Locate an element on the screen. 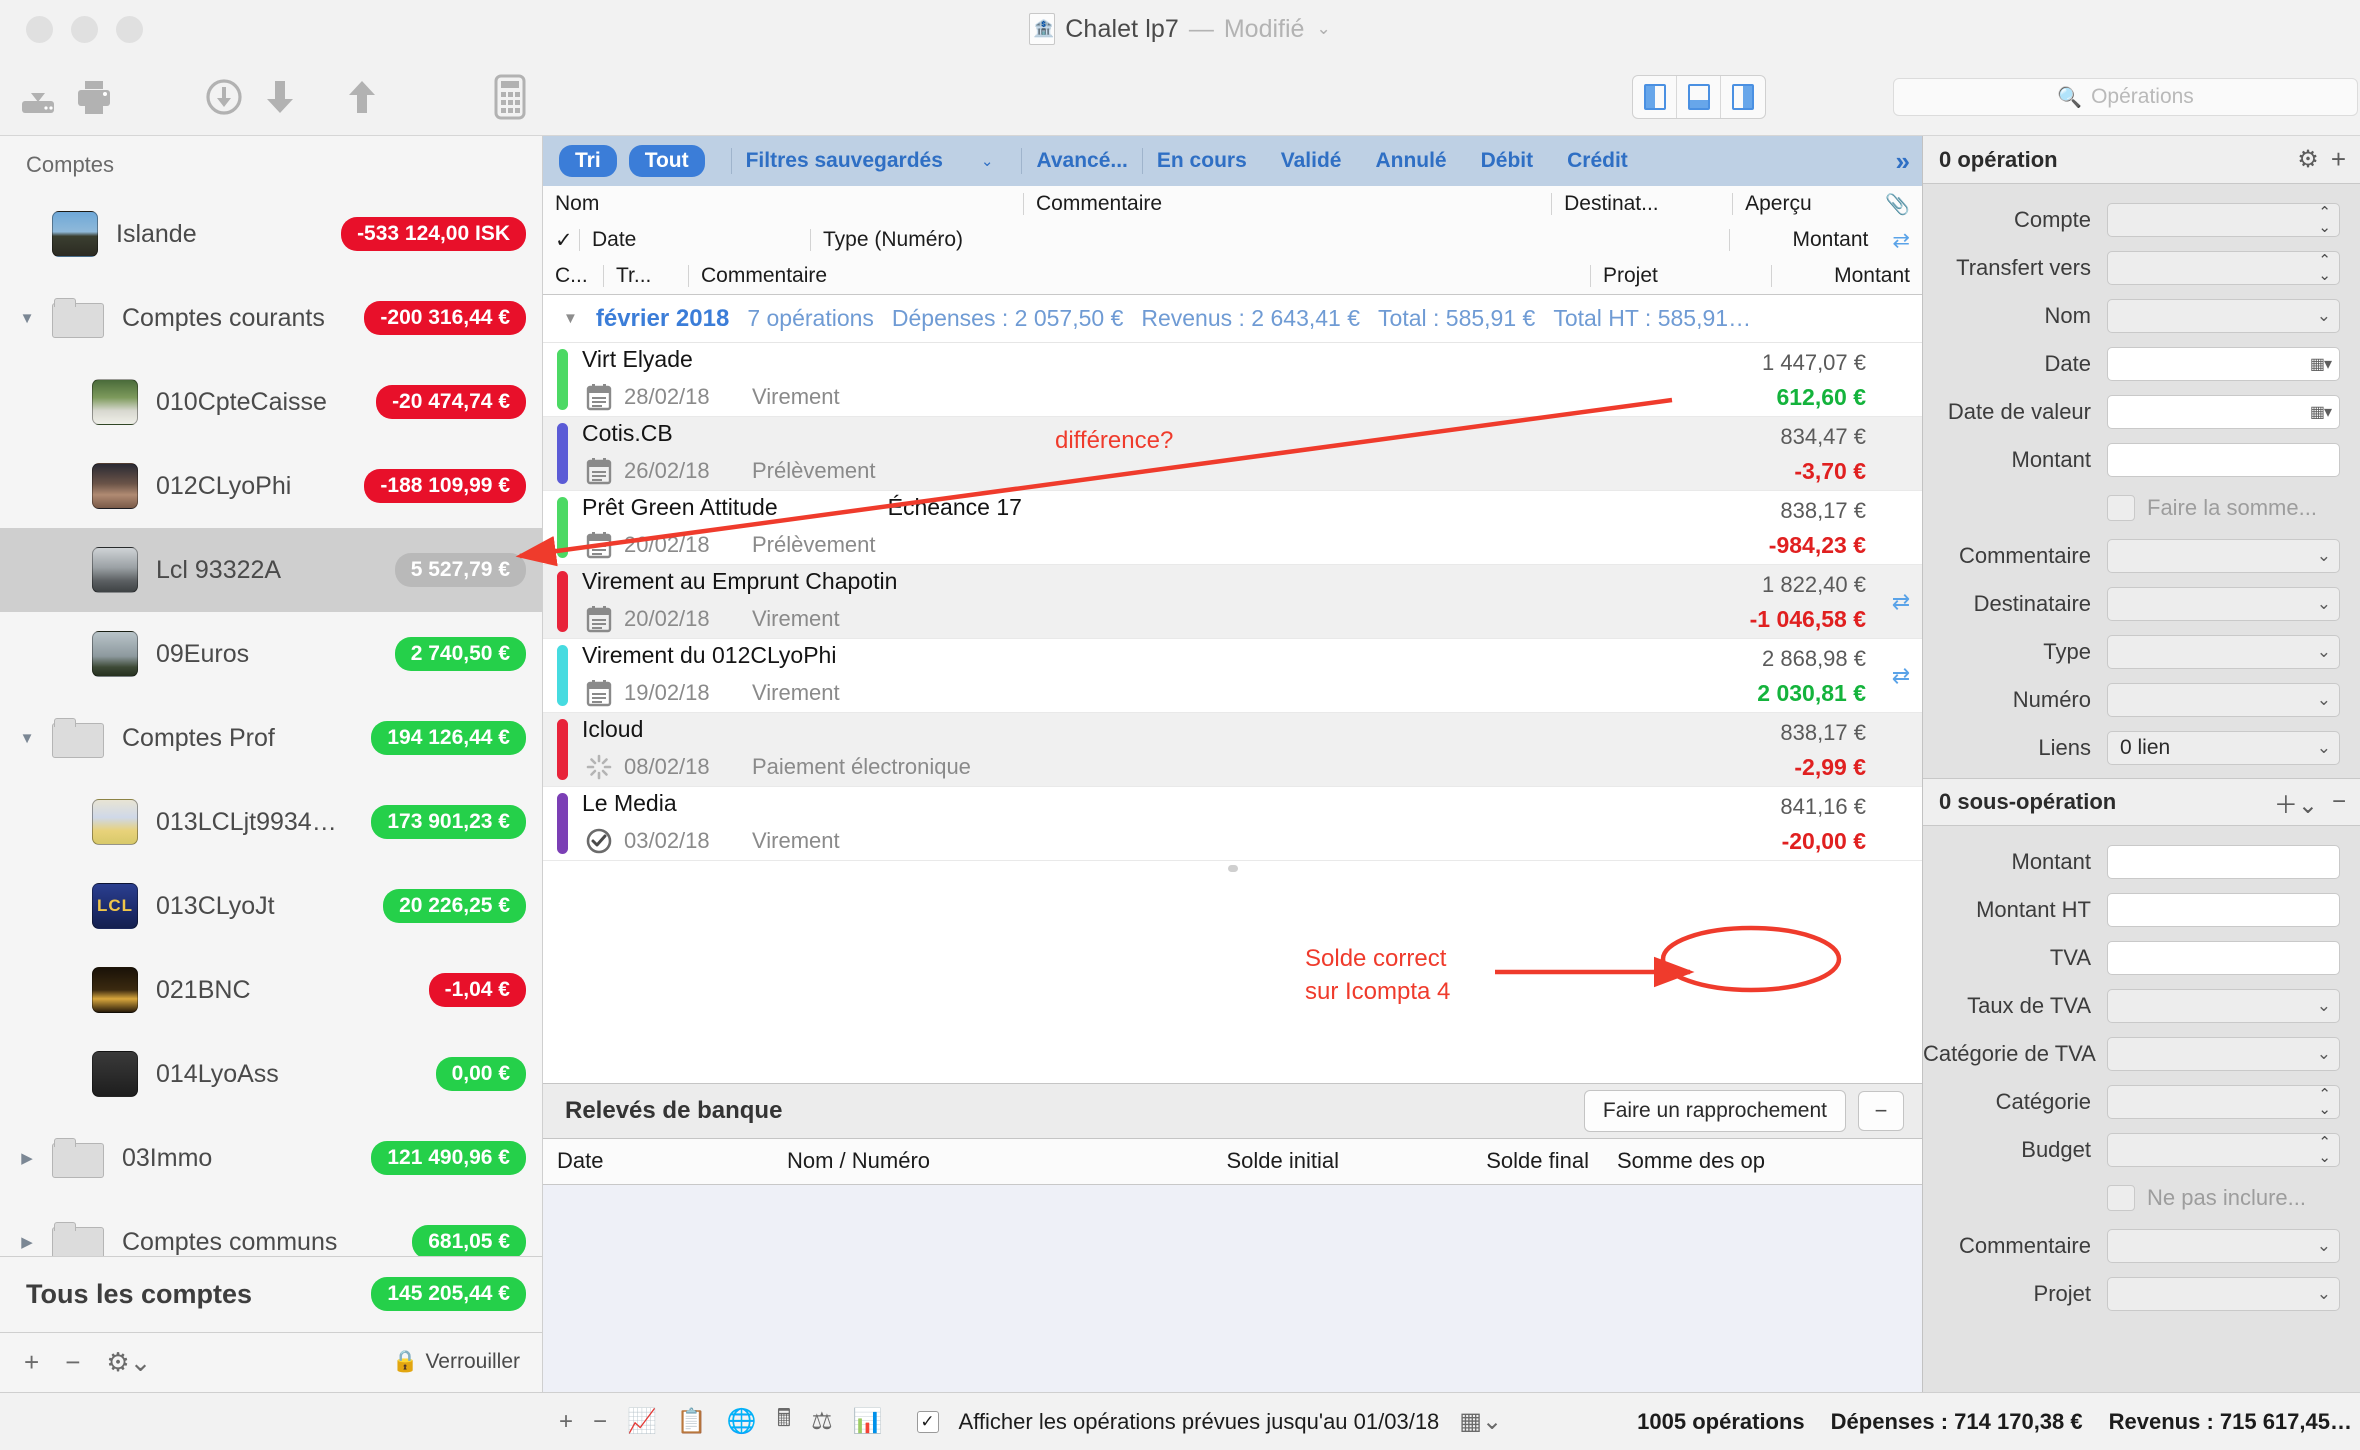 The image size is (2360, 1450). calculator-icon: 🖩 is located at coordinates (784, 1421).